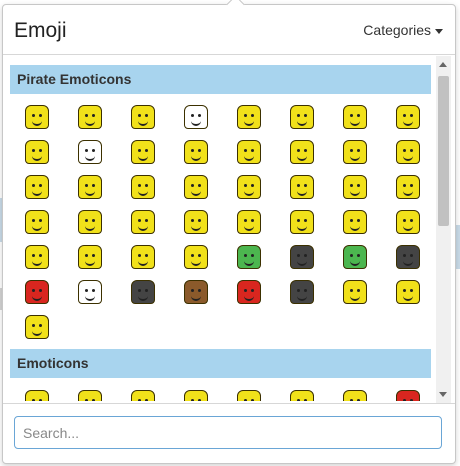  What do you see at coordinates (439, 31) in the screenshot?
I see `caret-down-icon` at bounding box center [439, 31].